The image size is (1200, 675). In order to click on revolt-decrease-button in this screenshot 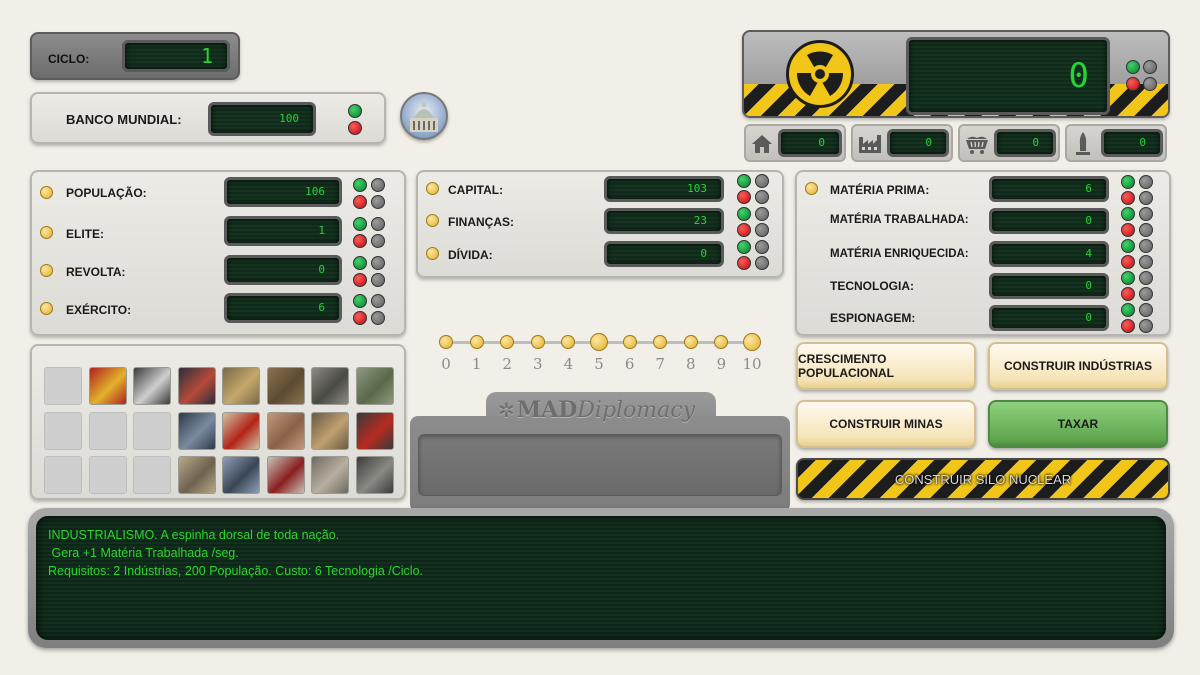, I will do `click(360, 280)`.